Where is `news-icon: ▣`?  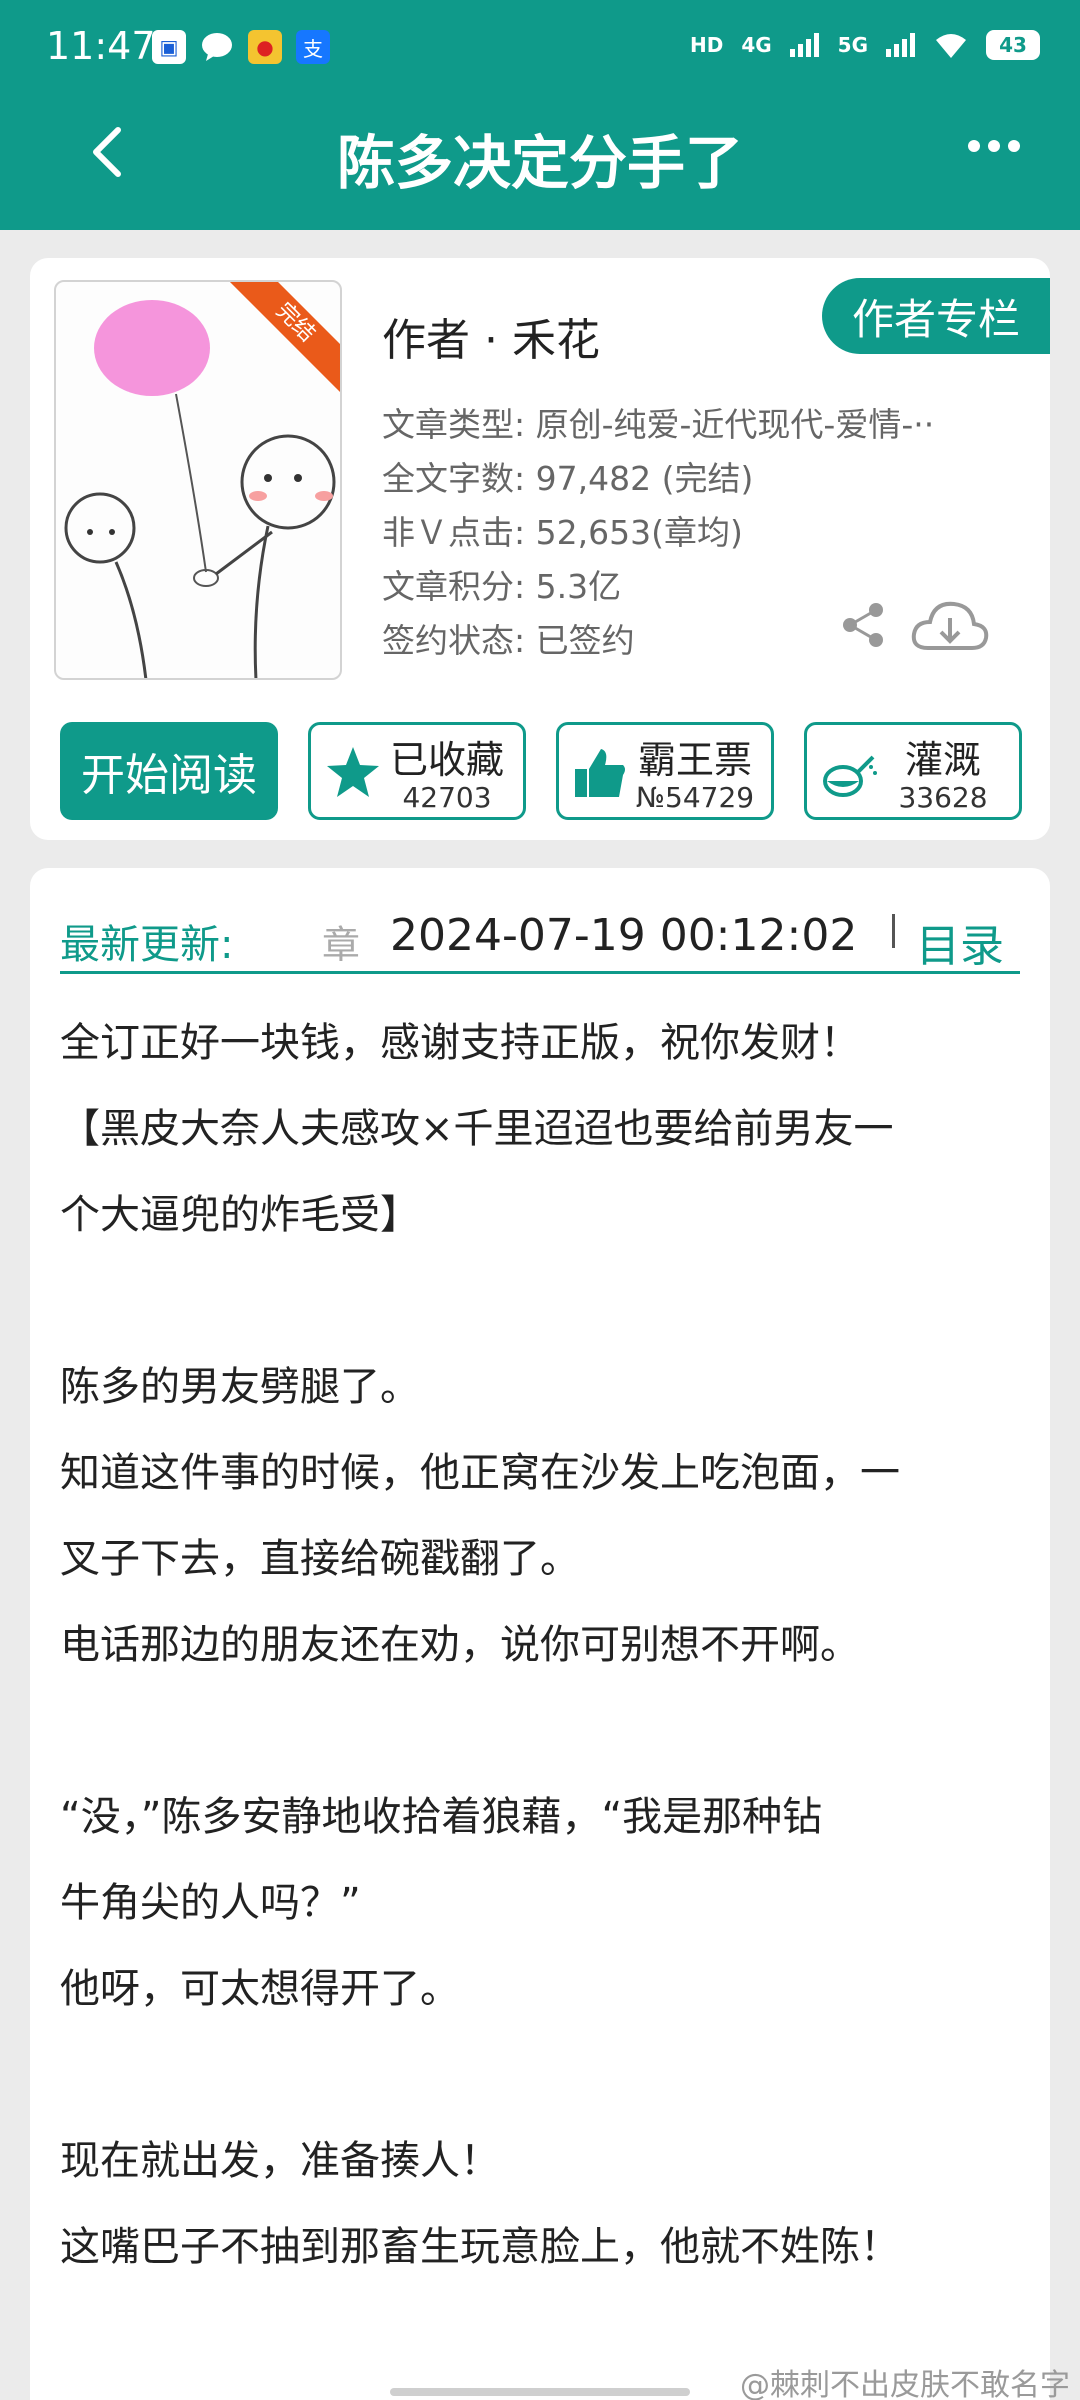 news-icon: ▣ is located at coordinates (169, 47).